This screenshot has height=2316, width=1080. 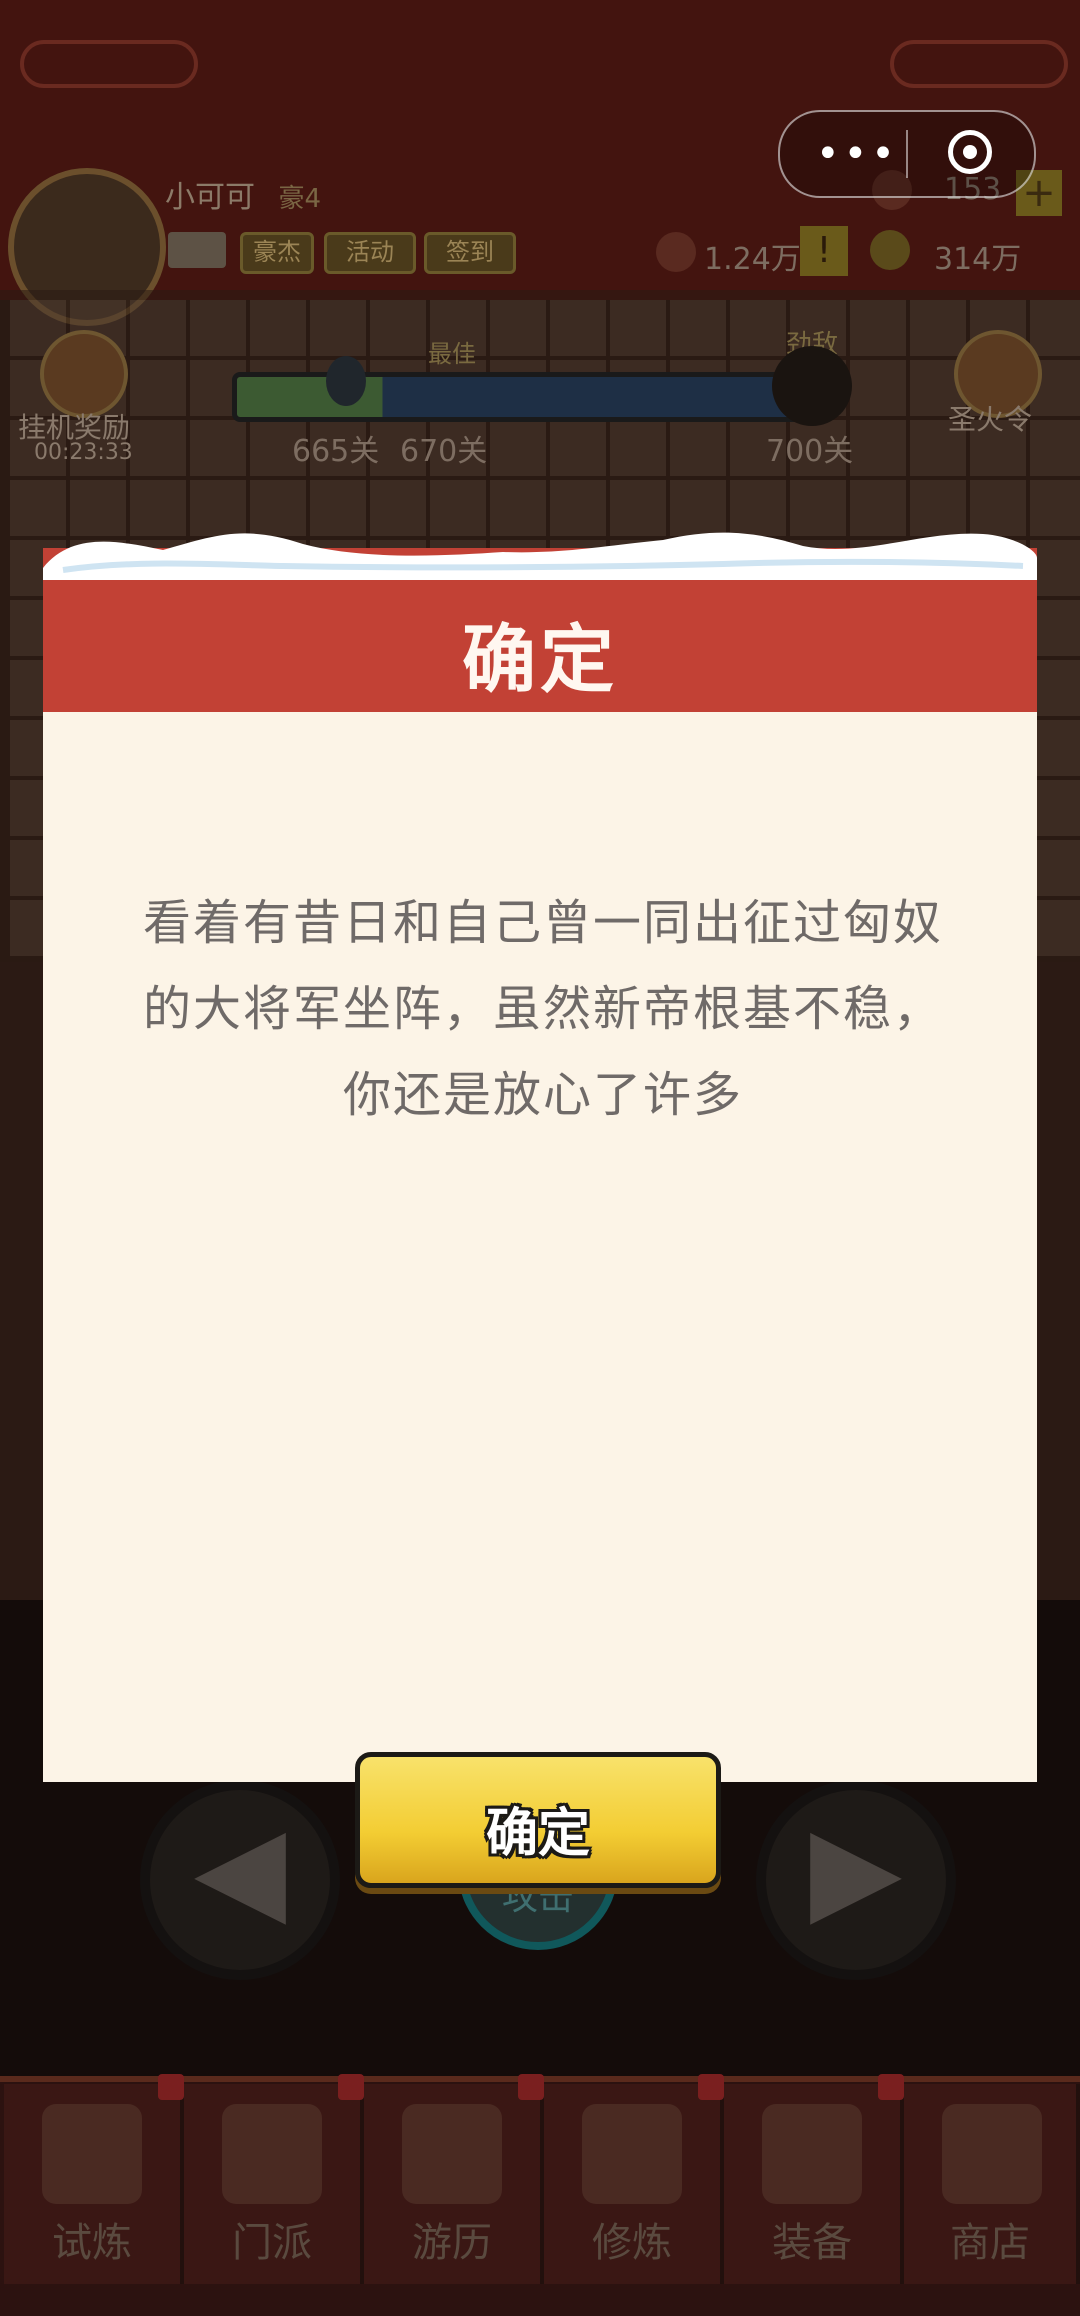 I want to click on snow-decoration, so click(x=540, y=556).